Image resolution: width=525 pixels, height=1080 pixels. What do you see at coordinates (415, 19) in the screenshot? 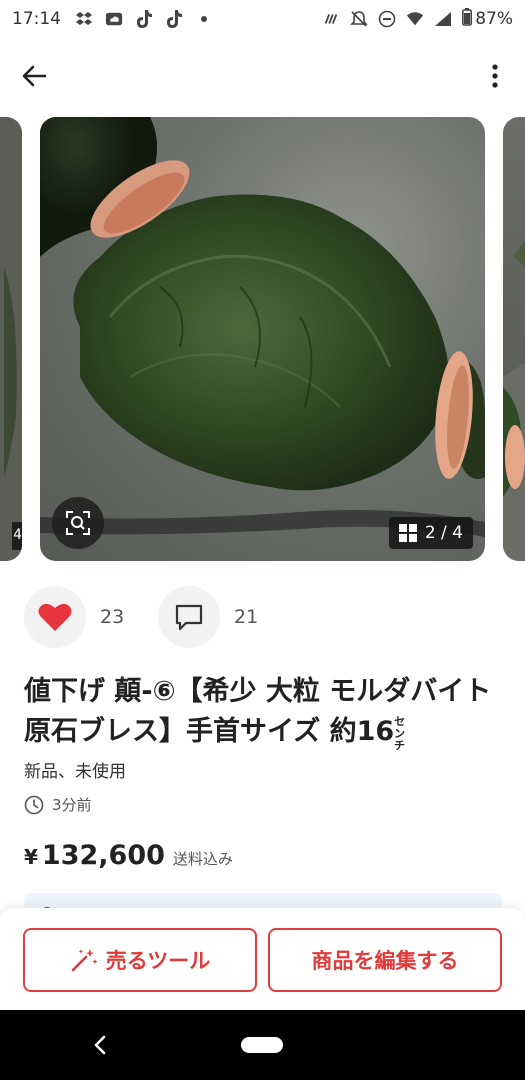
I see `wifi-icon` at bounding box center [415, 19].